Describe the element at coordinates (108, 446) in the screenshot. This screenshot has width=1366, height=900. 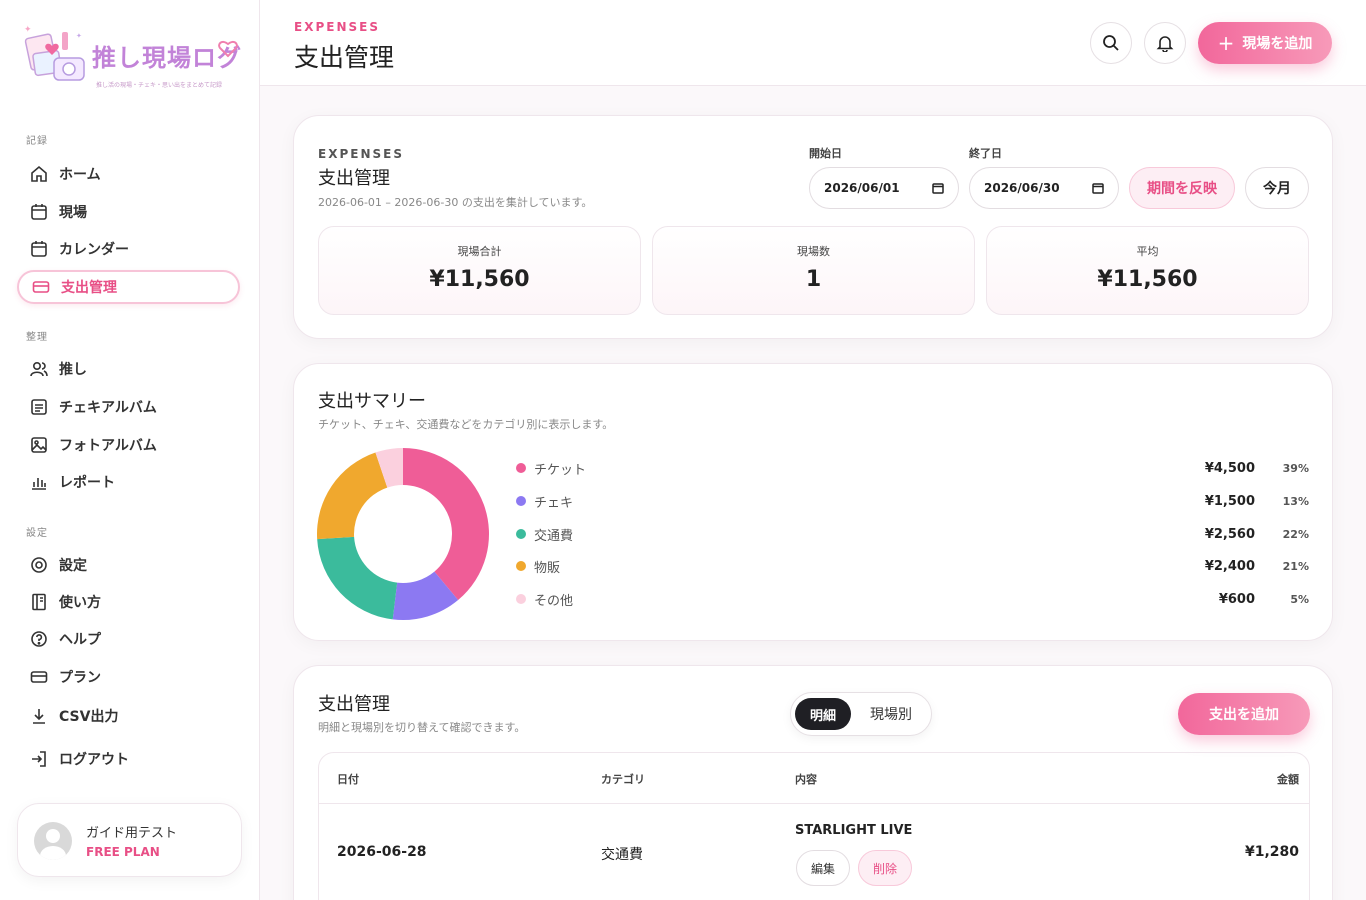
I see `sidebar-item-label: フォトアルバム` at that location.